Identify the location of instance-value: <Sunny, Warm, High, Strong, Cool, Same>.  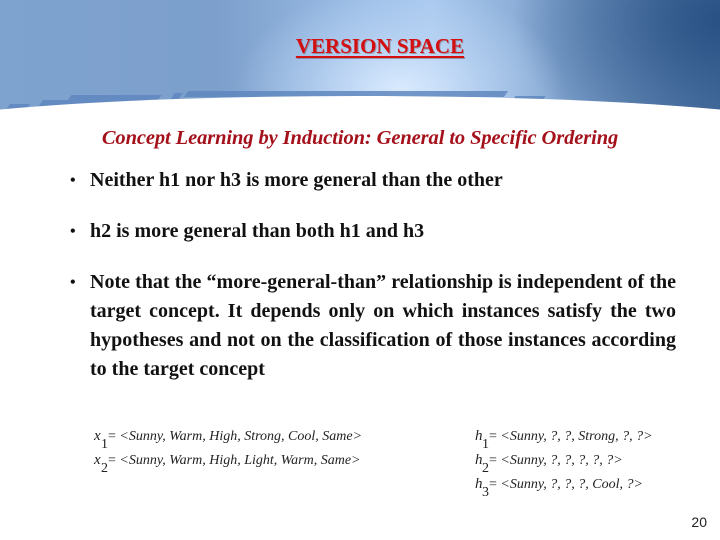
(241, 436).